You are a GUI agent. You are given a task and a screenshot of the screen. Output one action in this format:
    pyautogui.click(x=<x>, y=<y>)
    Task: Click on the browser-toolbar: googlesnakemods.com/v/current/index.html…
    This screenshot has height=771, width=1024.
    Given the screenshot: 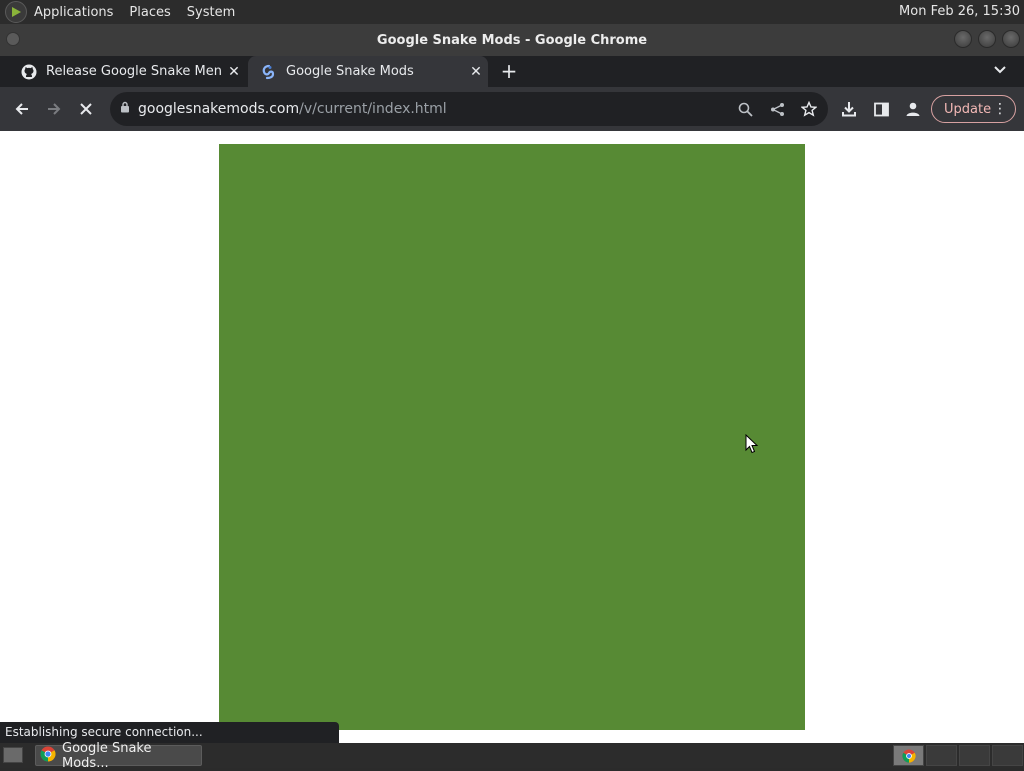 What is the action you would take?
    pyautogui.click(x=512, y=109)
    